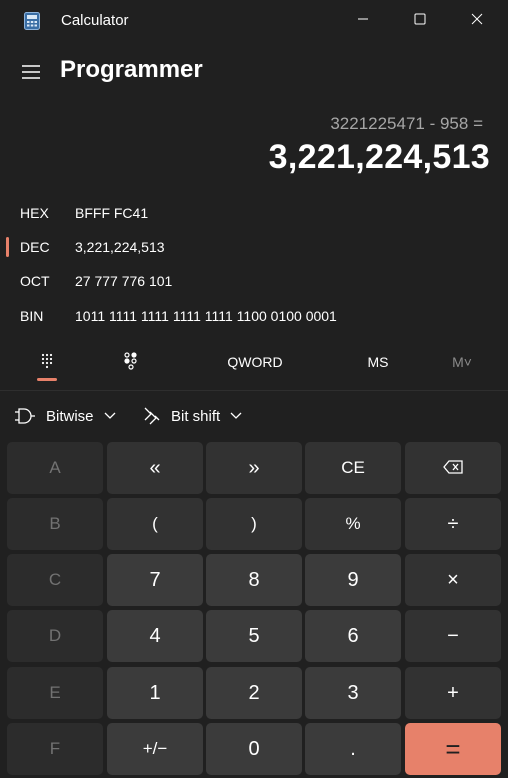 The width and height of the screenshot is (508, 778). What do you see at coordinates (254, 247) in the screenshot?
I see `radix-dec-row: DEC 3,221,224,513` at bounding box center [254, 247].